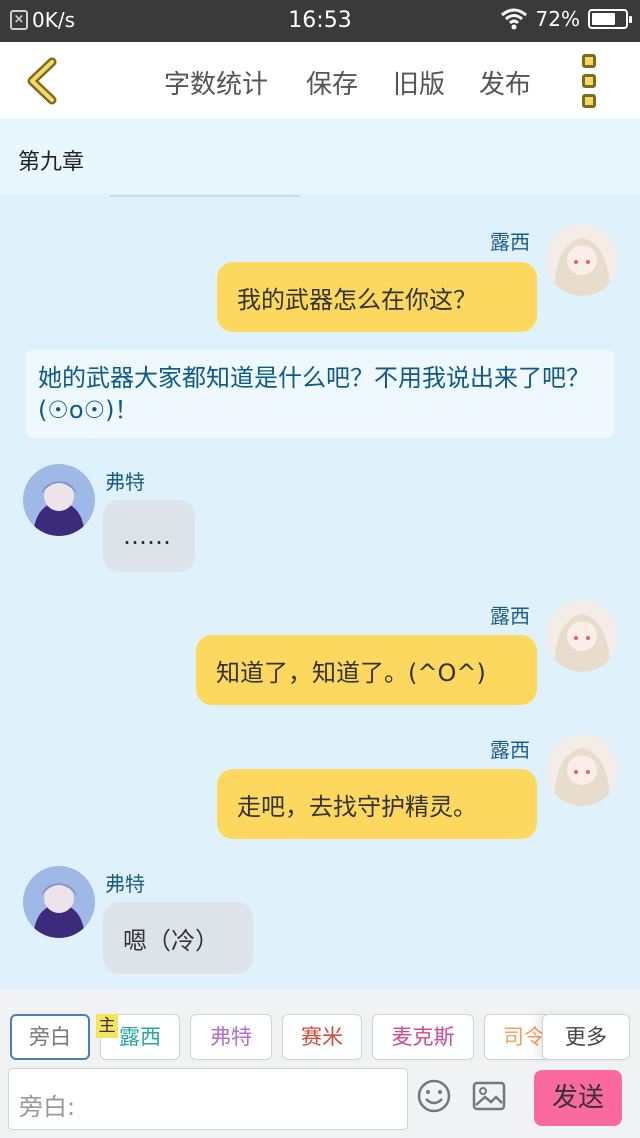  What do you see at coordinates (51, 162) in the screenshot?
I see `chapter-title: 第九章` at bounding box center [51, 162].